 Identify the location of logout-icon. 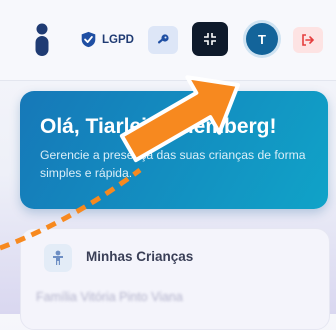
(308, 40).